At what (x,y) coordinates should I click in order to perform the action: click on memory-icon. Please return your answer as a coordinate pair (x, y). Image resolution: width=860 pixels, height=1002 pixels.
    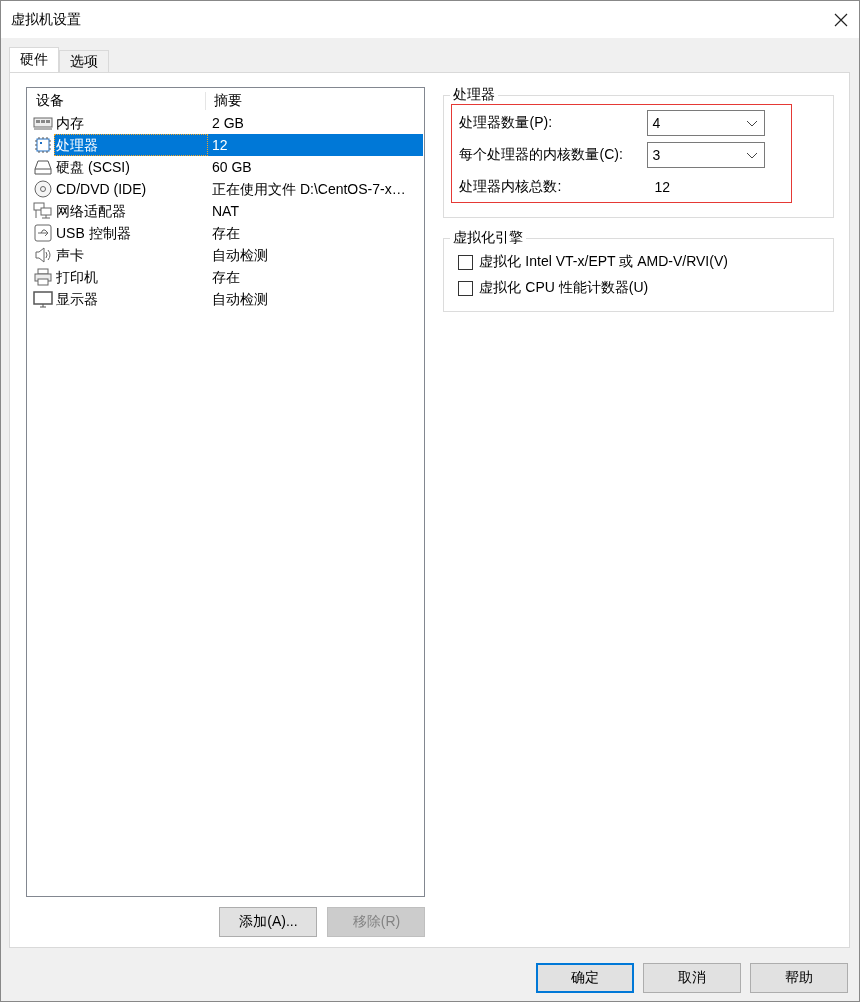
    Looking at the image, I should click on (43, 123).